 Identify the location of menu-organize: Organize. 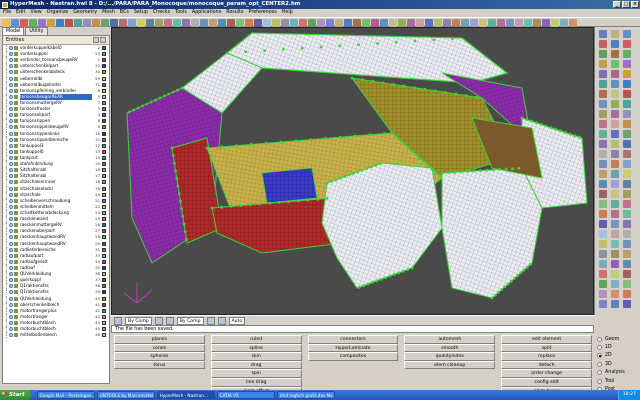
(58, 13).